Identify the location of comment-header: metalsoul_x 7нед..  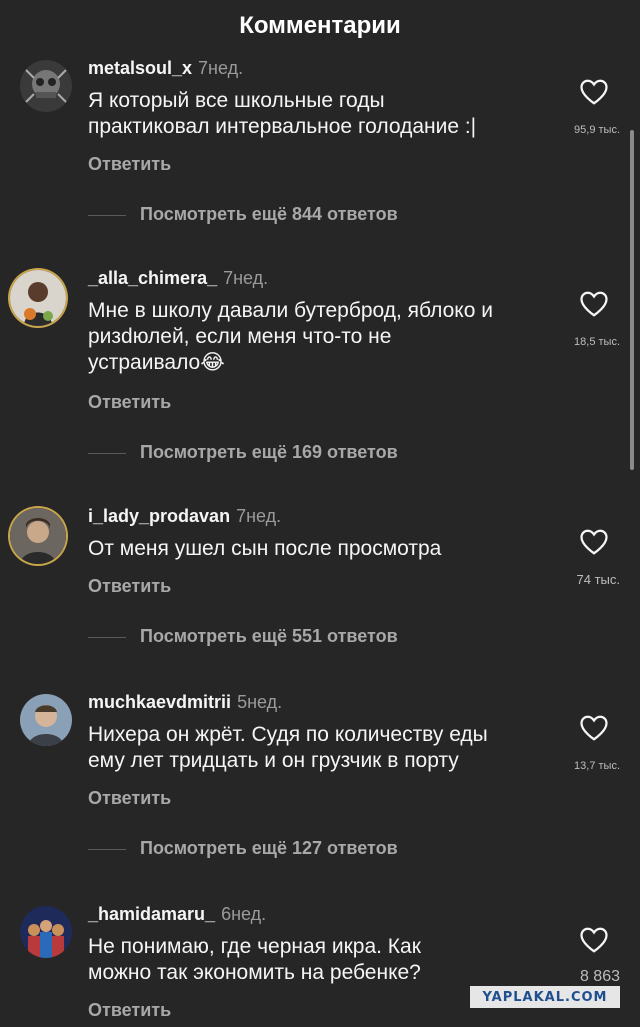
(165, 68).